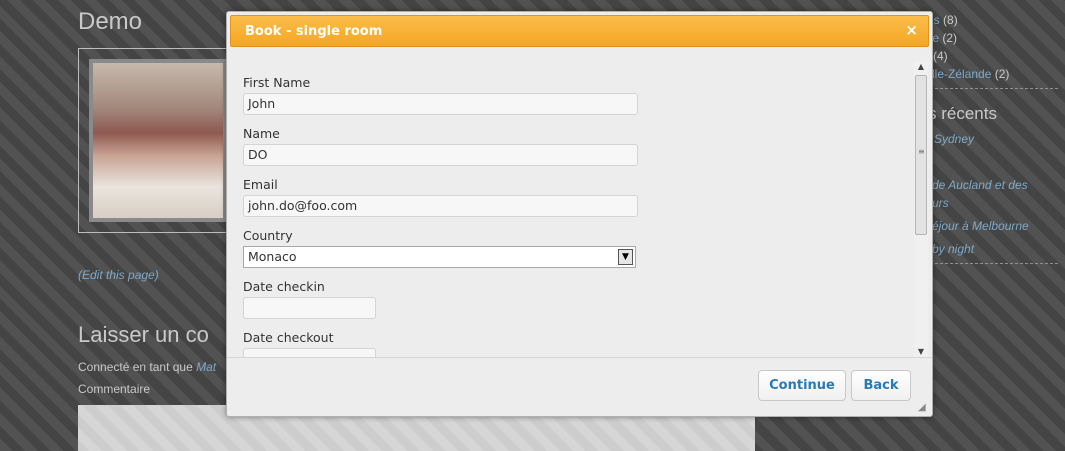 The height and width of the screenshot is (451, 1065). Describe the element at coordinates (143, 334) in the screenshot. I see `leave-comment-heading: Laisser un co` at that location.